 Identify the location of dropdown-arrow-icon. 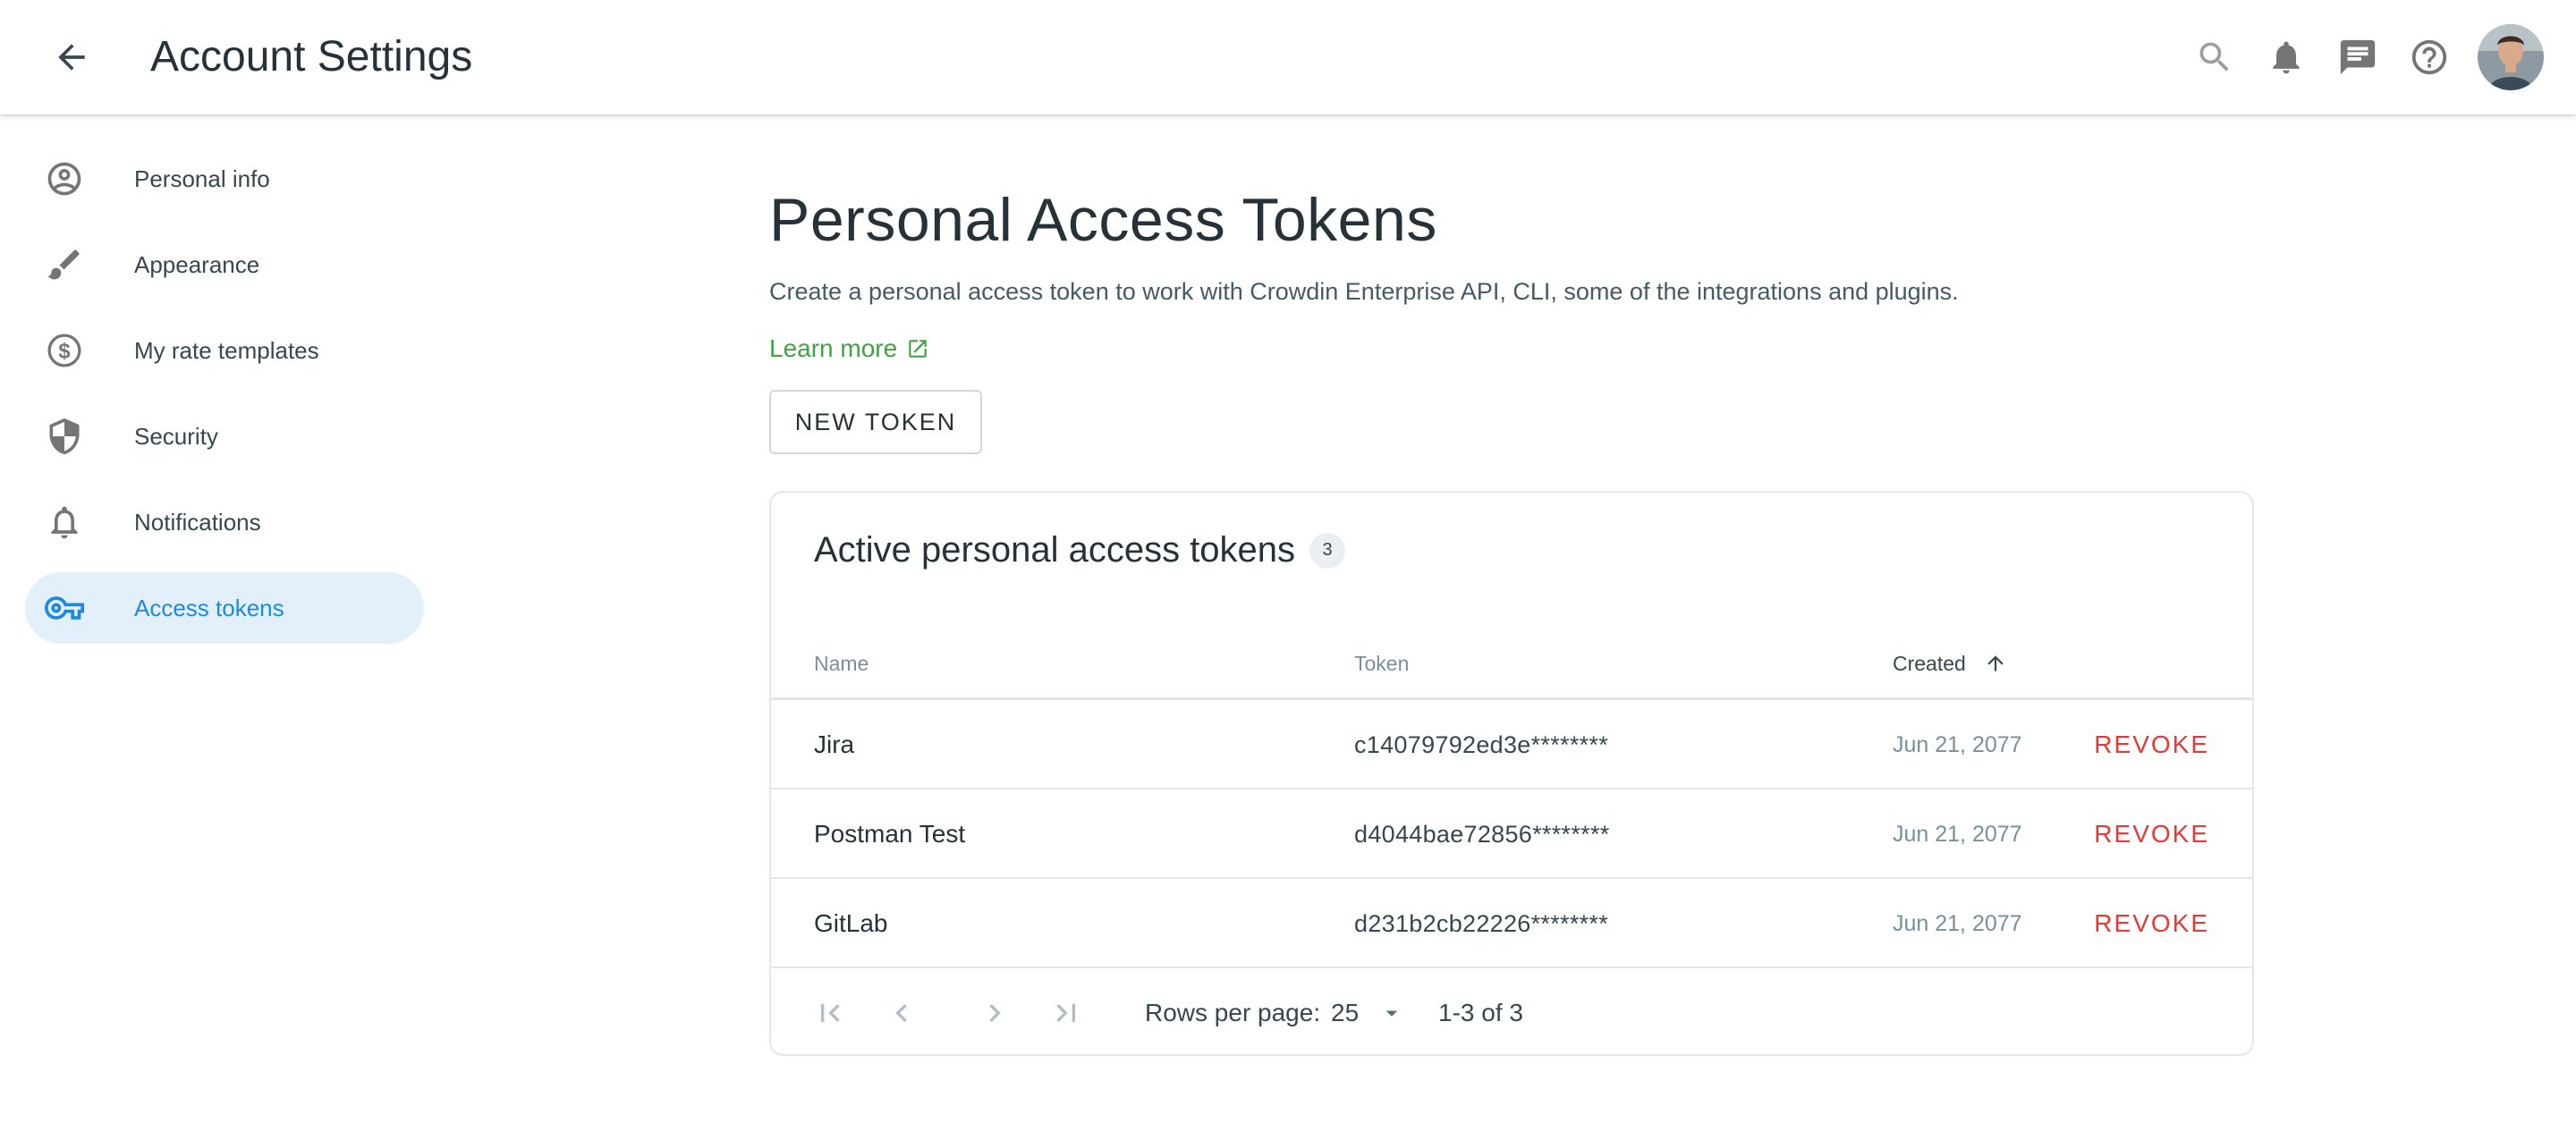
(1391, 1013).